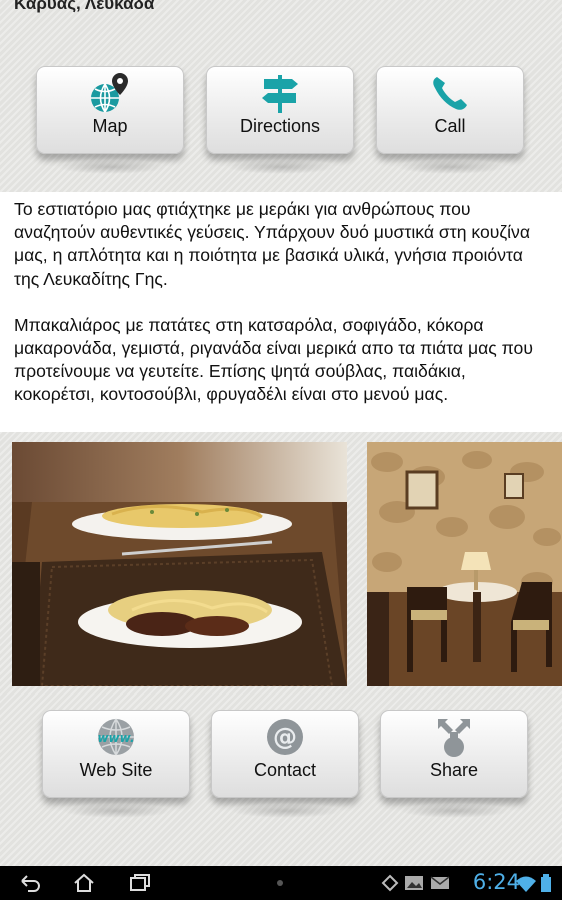  What do you see at coordinates (390, 883) in the screenshot?
I see `notification-diamond-icon` at bounding box center [390, 883].